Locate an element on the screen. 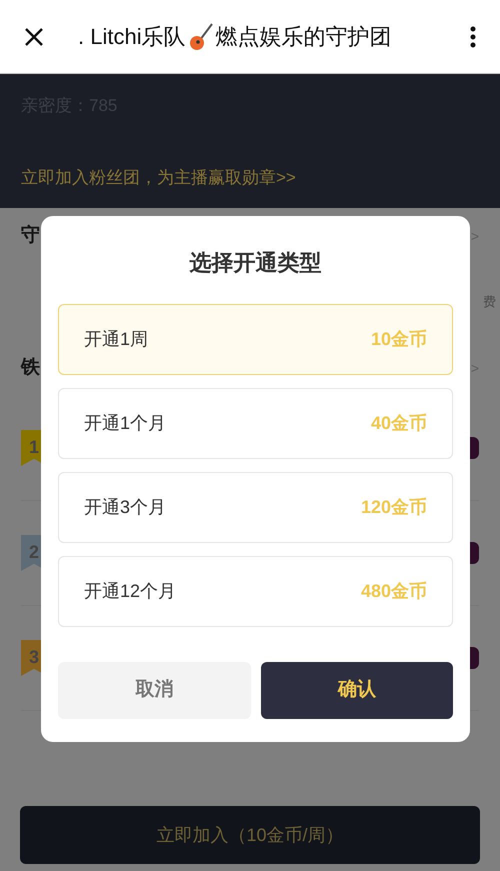 The height and width of the screenshot is (871, 500). section-heading: 守 is located at coordinates (30, 236).